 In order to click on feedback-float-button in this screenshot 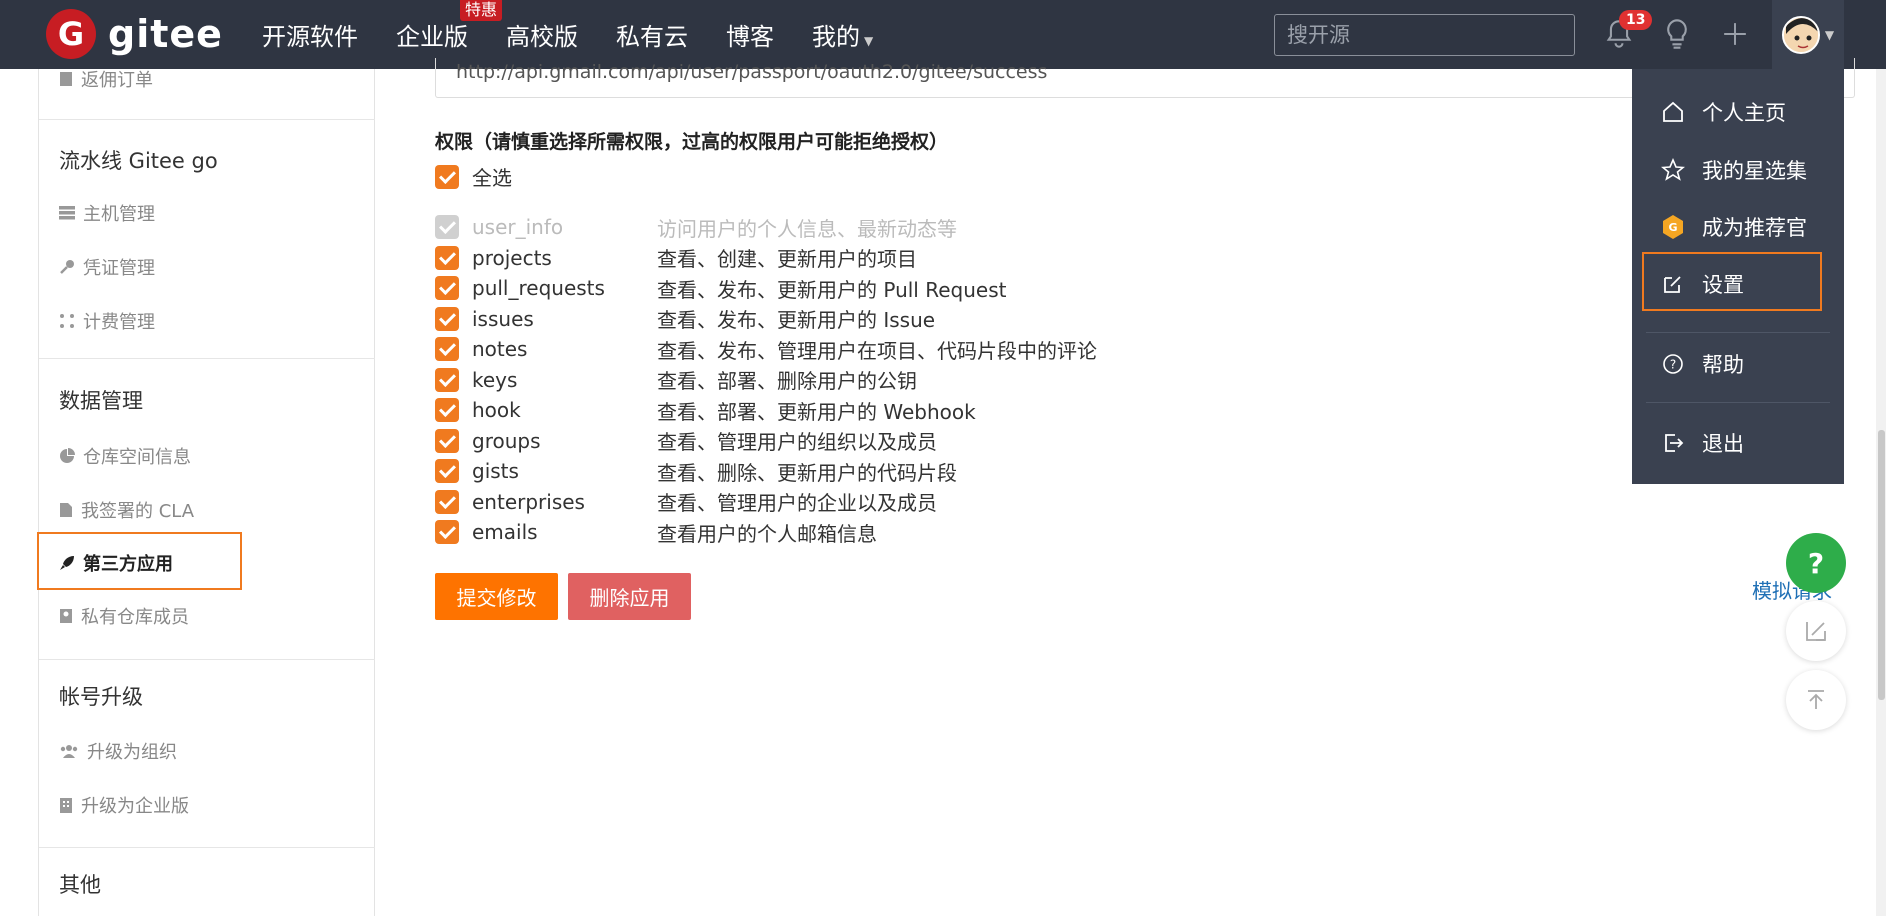, I will do `click(1816, 631)`.